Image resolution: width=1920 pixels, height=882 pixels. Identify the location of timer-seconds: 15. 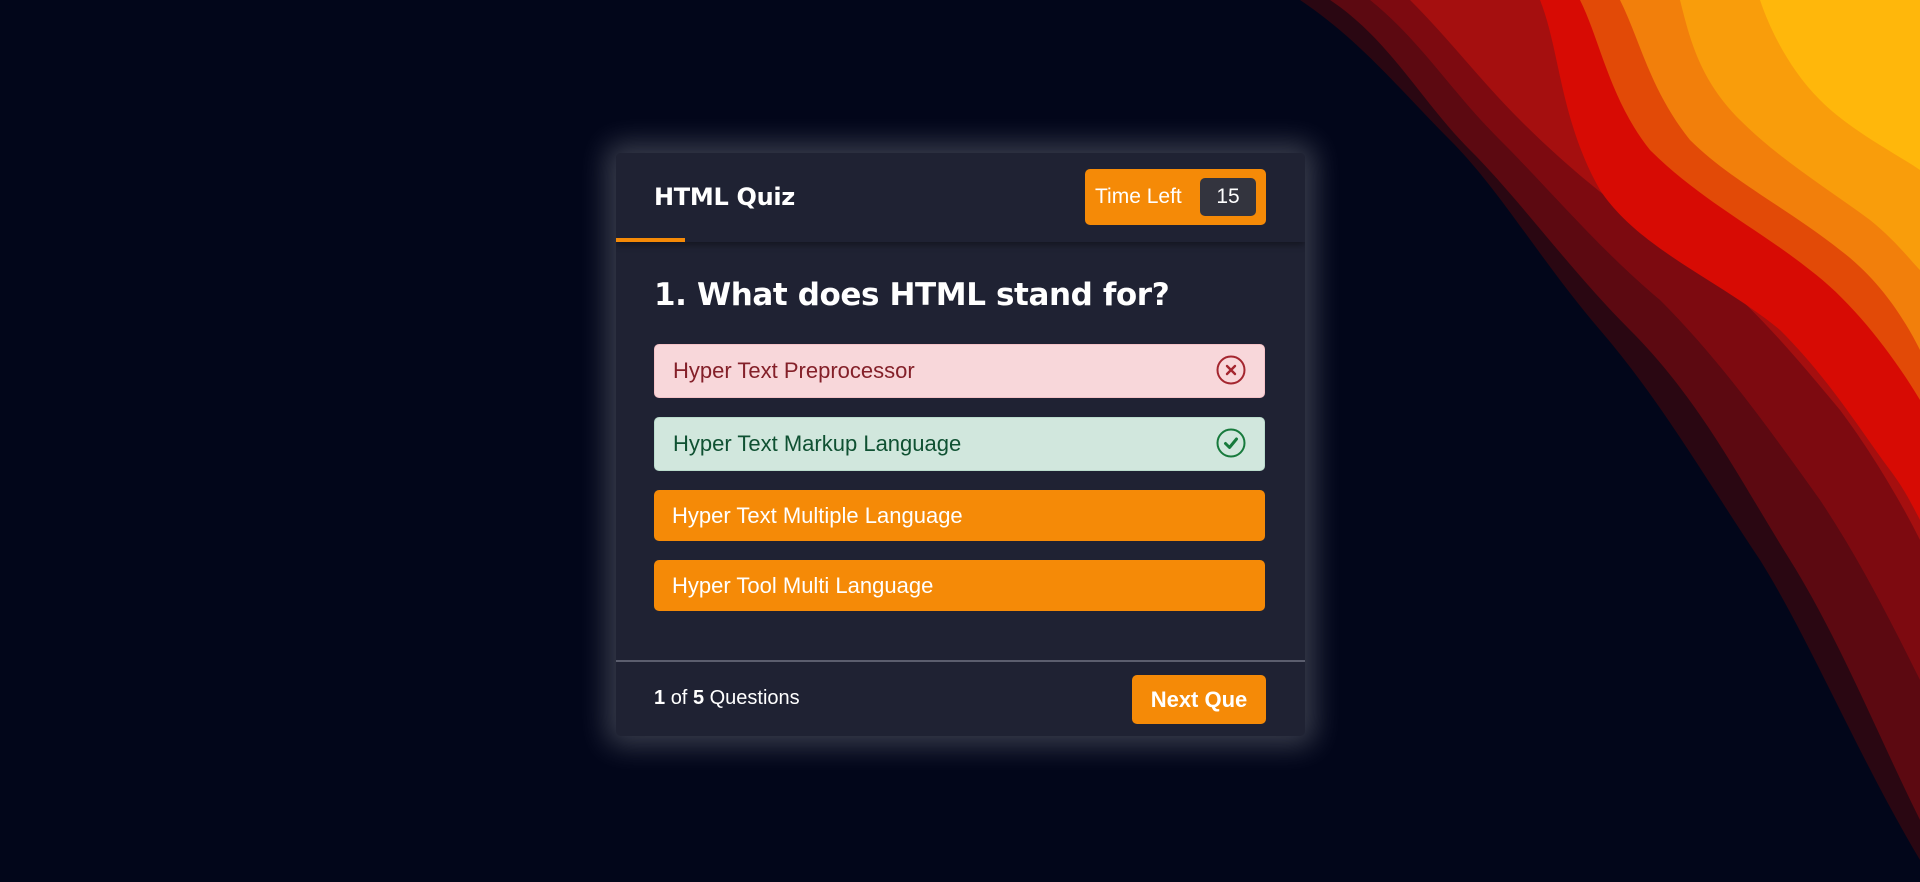
(1228, 197).